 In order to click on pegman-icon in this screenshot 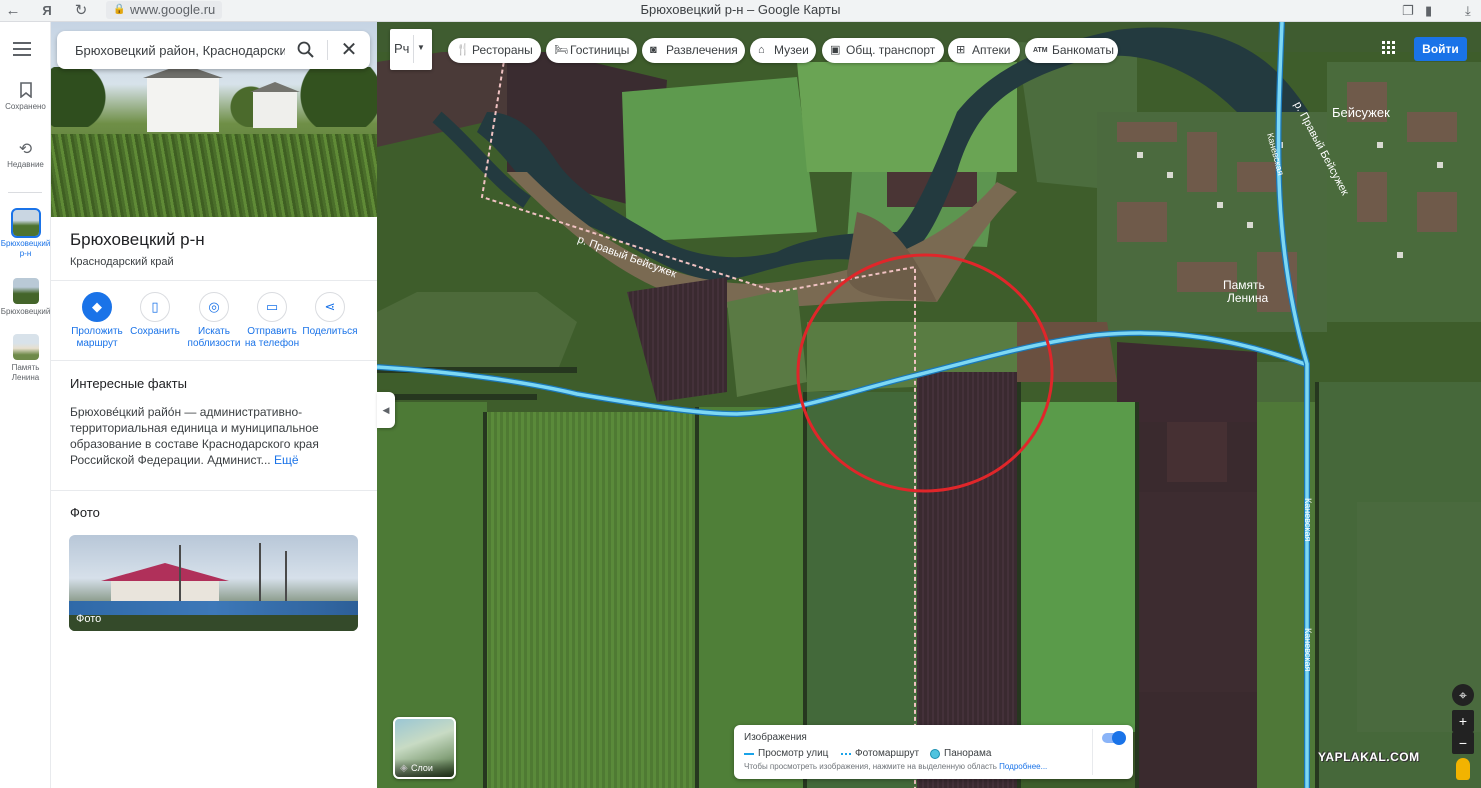, I will do `click(1463, 769)`.